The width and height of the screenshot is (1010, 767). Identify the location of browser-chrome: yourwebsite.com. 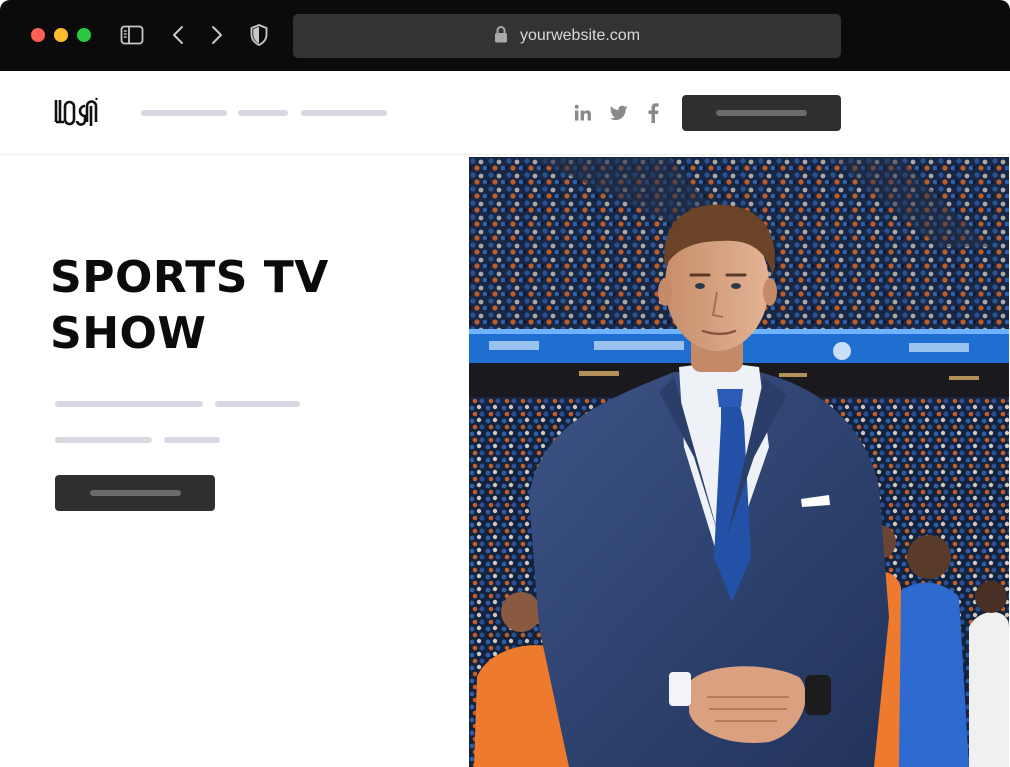
(505, 35).